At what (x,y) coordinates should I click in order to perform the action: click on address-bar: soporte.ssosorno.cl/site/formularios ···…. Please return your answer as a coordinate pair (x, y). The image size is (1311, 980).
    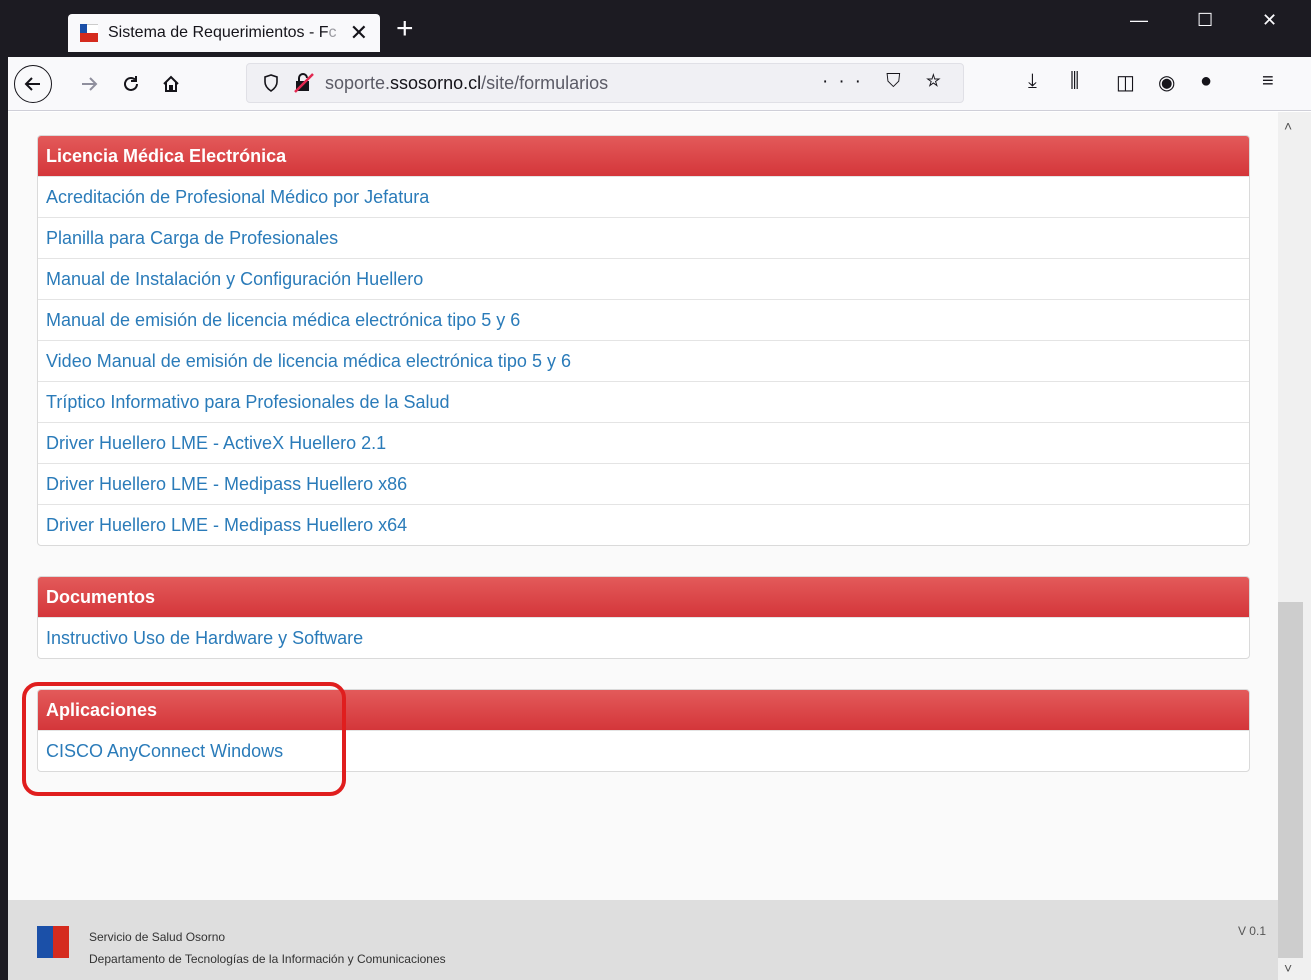
    Looking at the image, I should click on (605, 83).